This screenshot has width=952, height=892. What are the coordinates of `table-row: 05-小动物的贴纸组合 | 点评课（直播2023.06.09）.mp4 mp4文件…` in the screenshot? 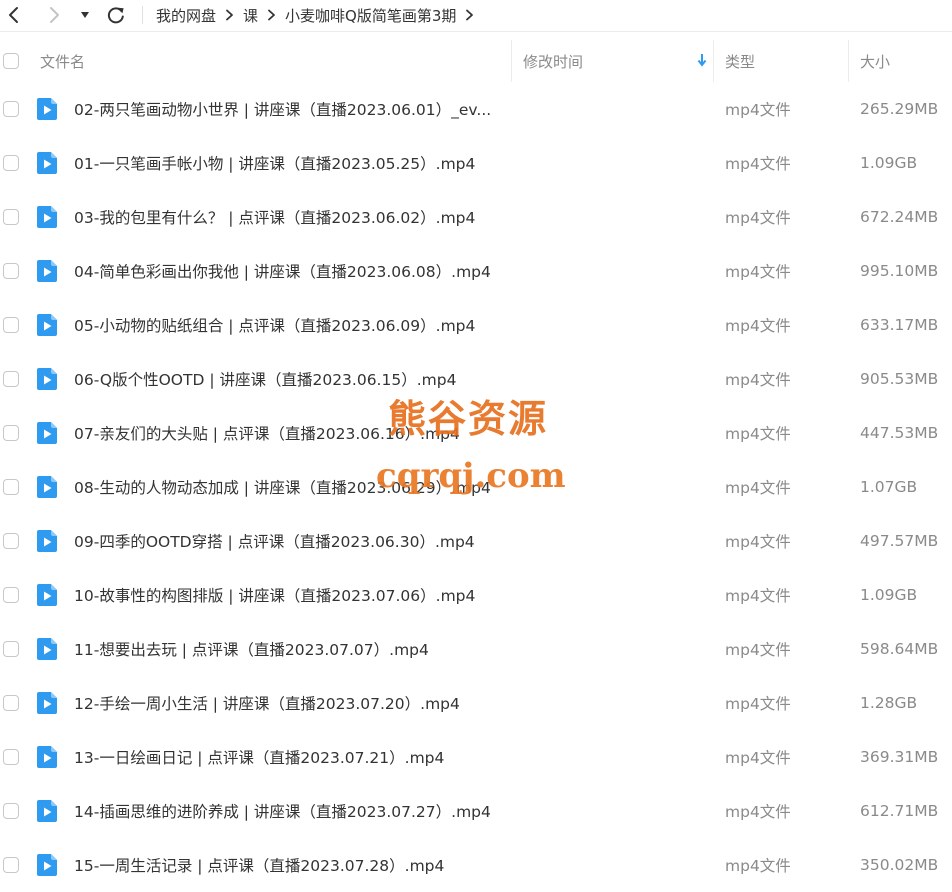 It's located at (476, 325).